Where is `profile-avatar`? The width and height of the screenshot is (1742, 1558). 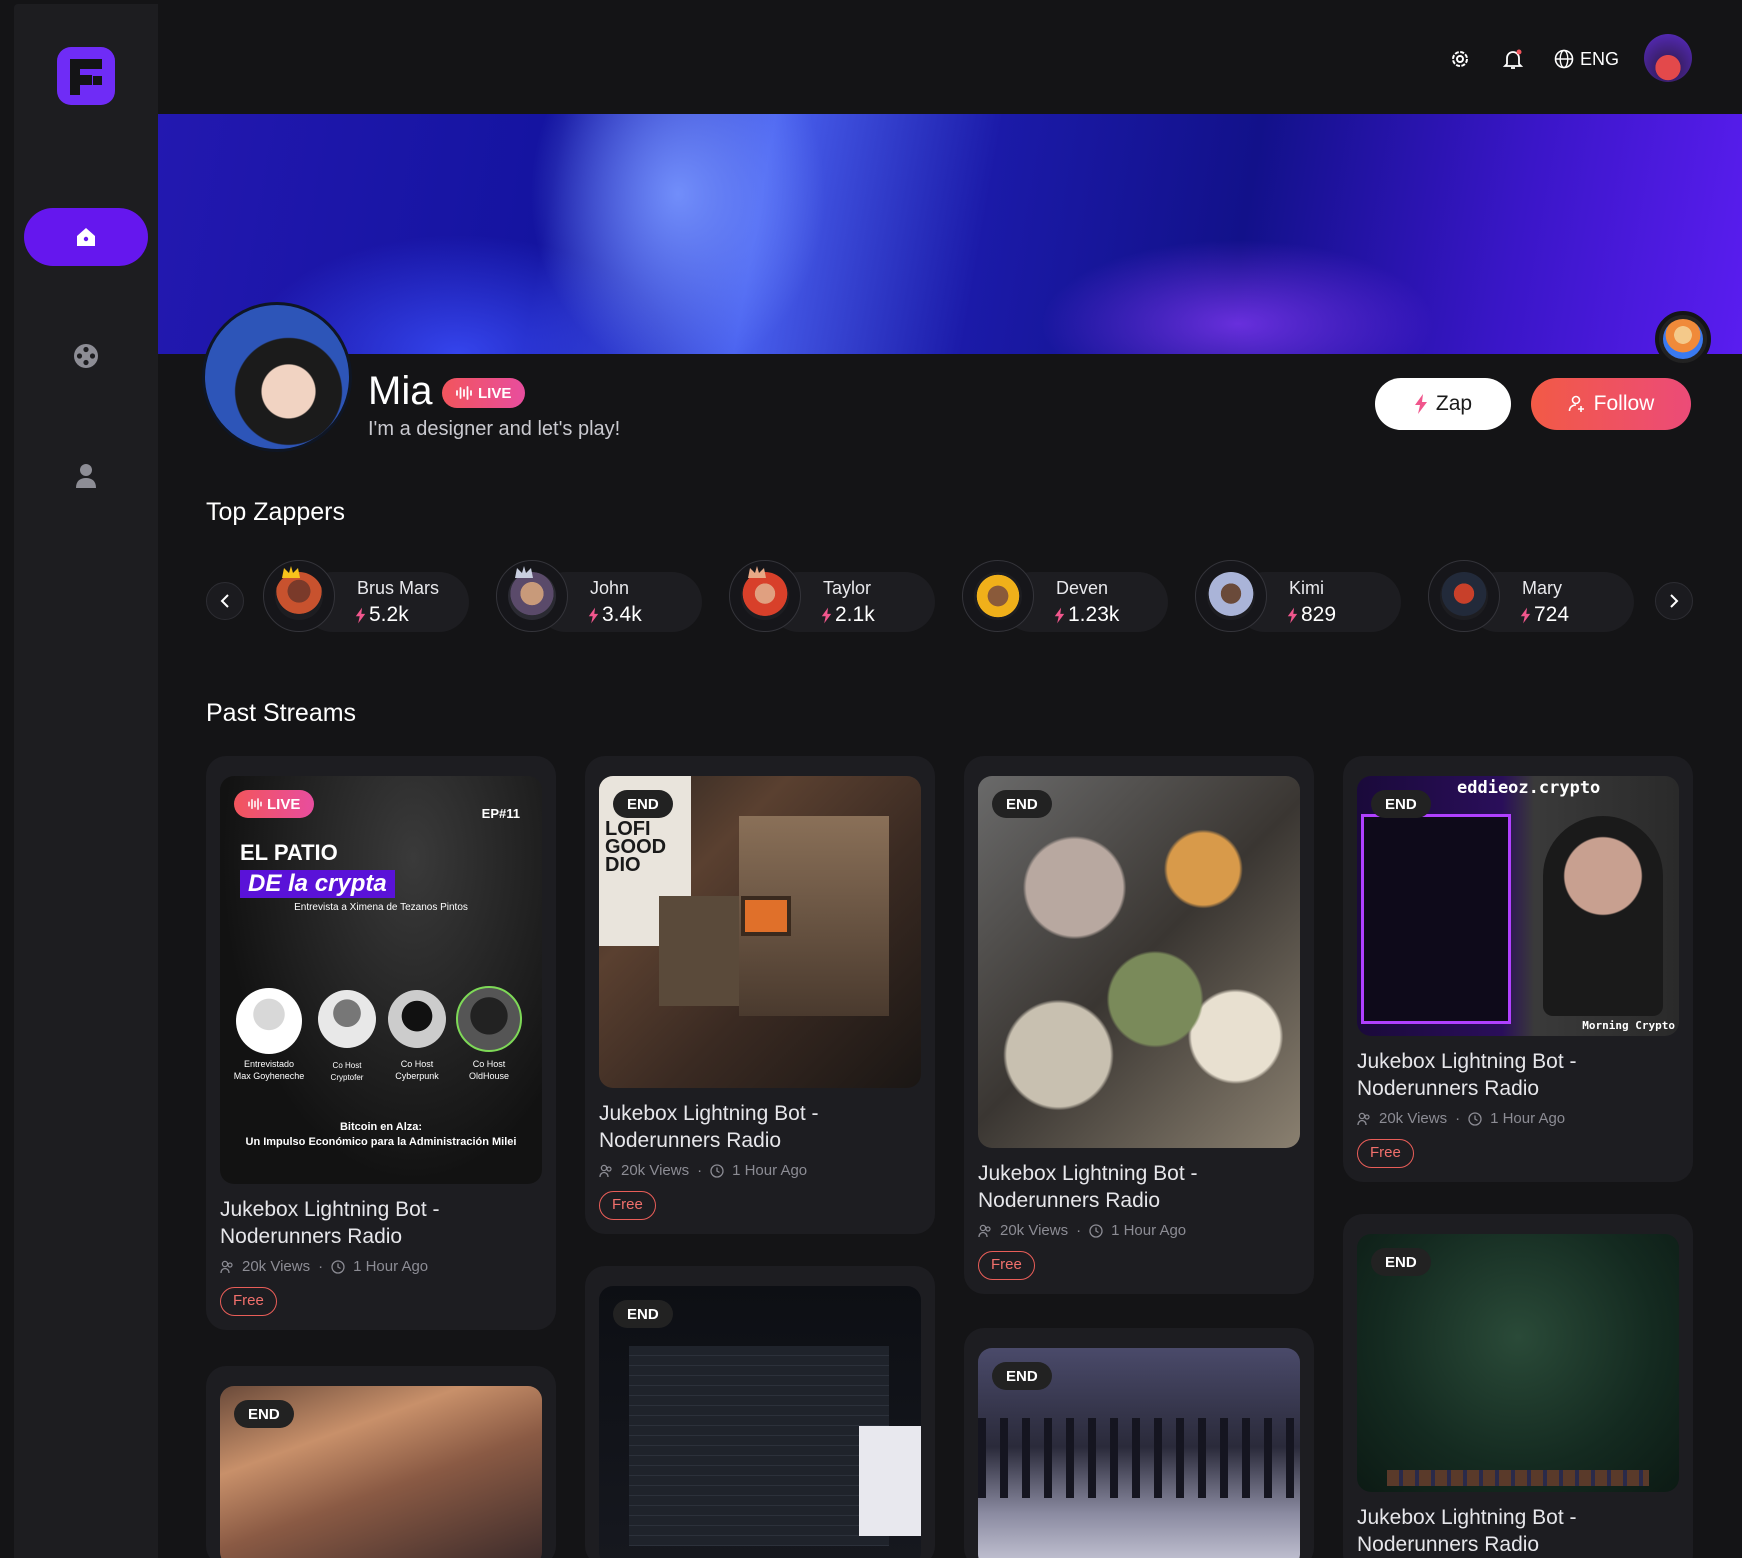 profile-avatar is located at coordinates (277, 377).